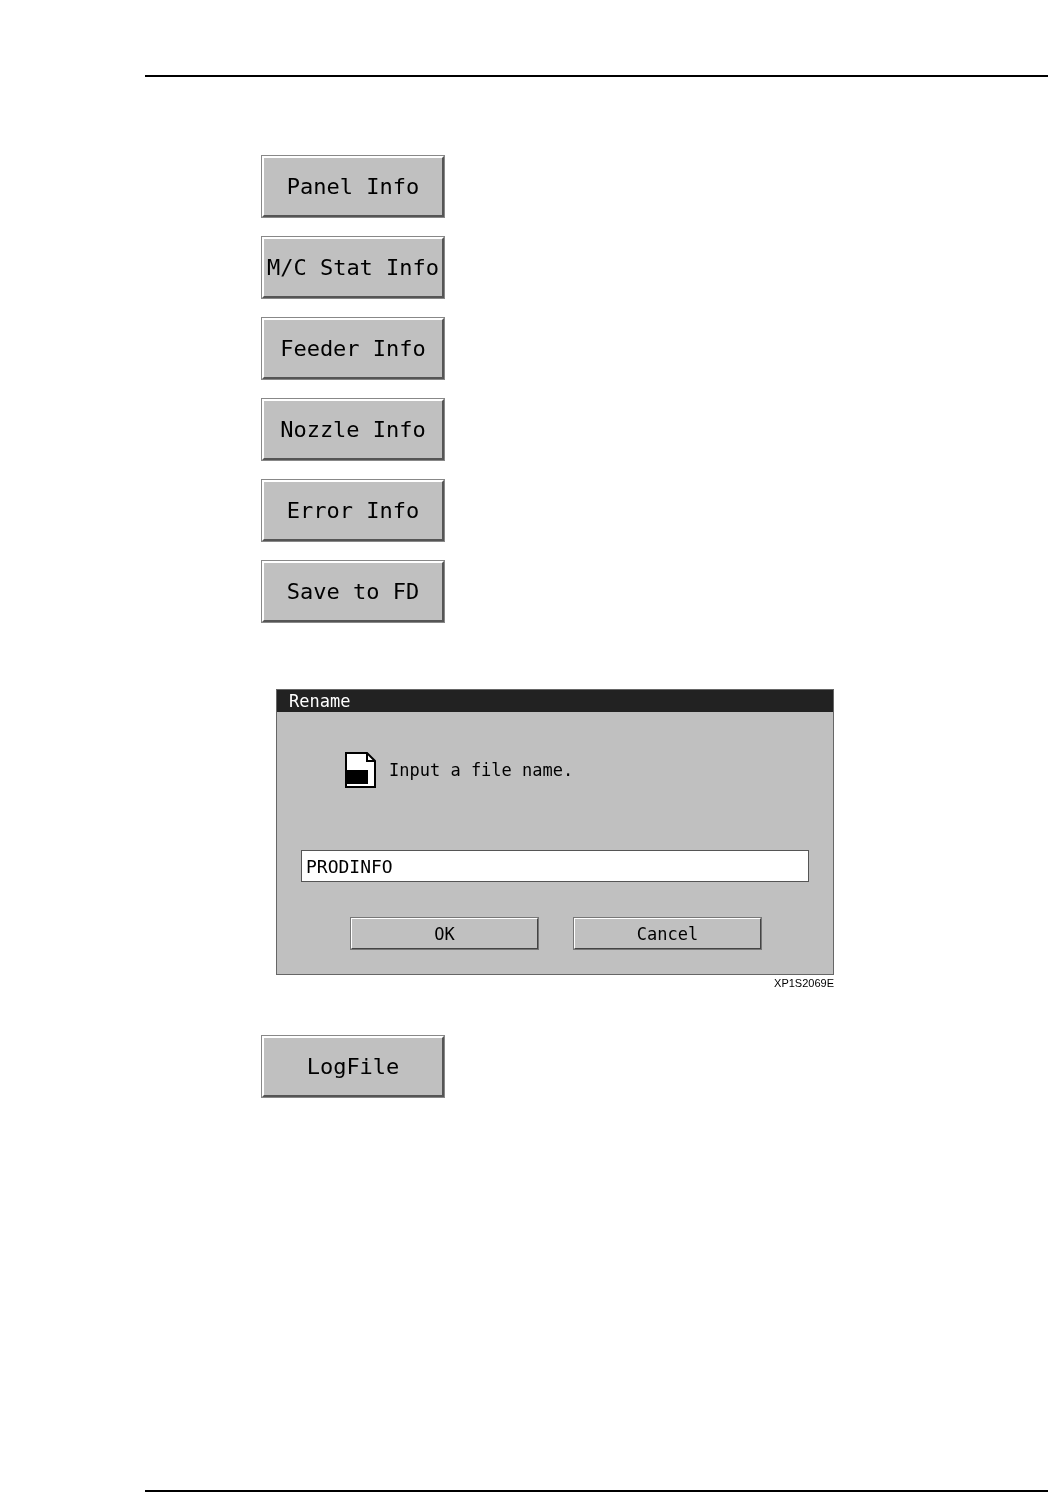  I want to click on dialog-message: Input a file name., so click(481, 770).